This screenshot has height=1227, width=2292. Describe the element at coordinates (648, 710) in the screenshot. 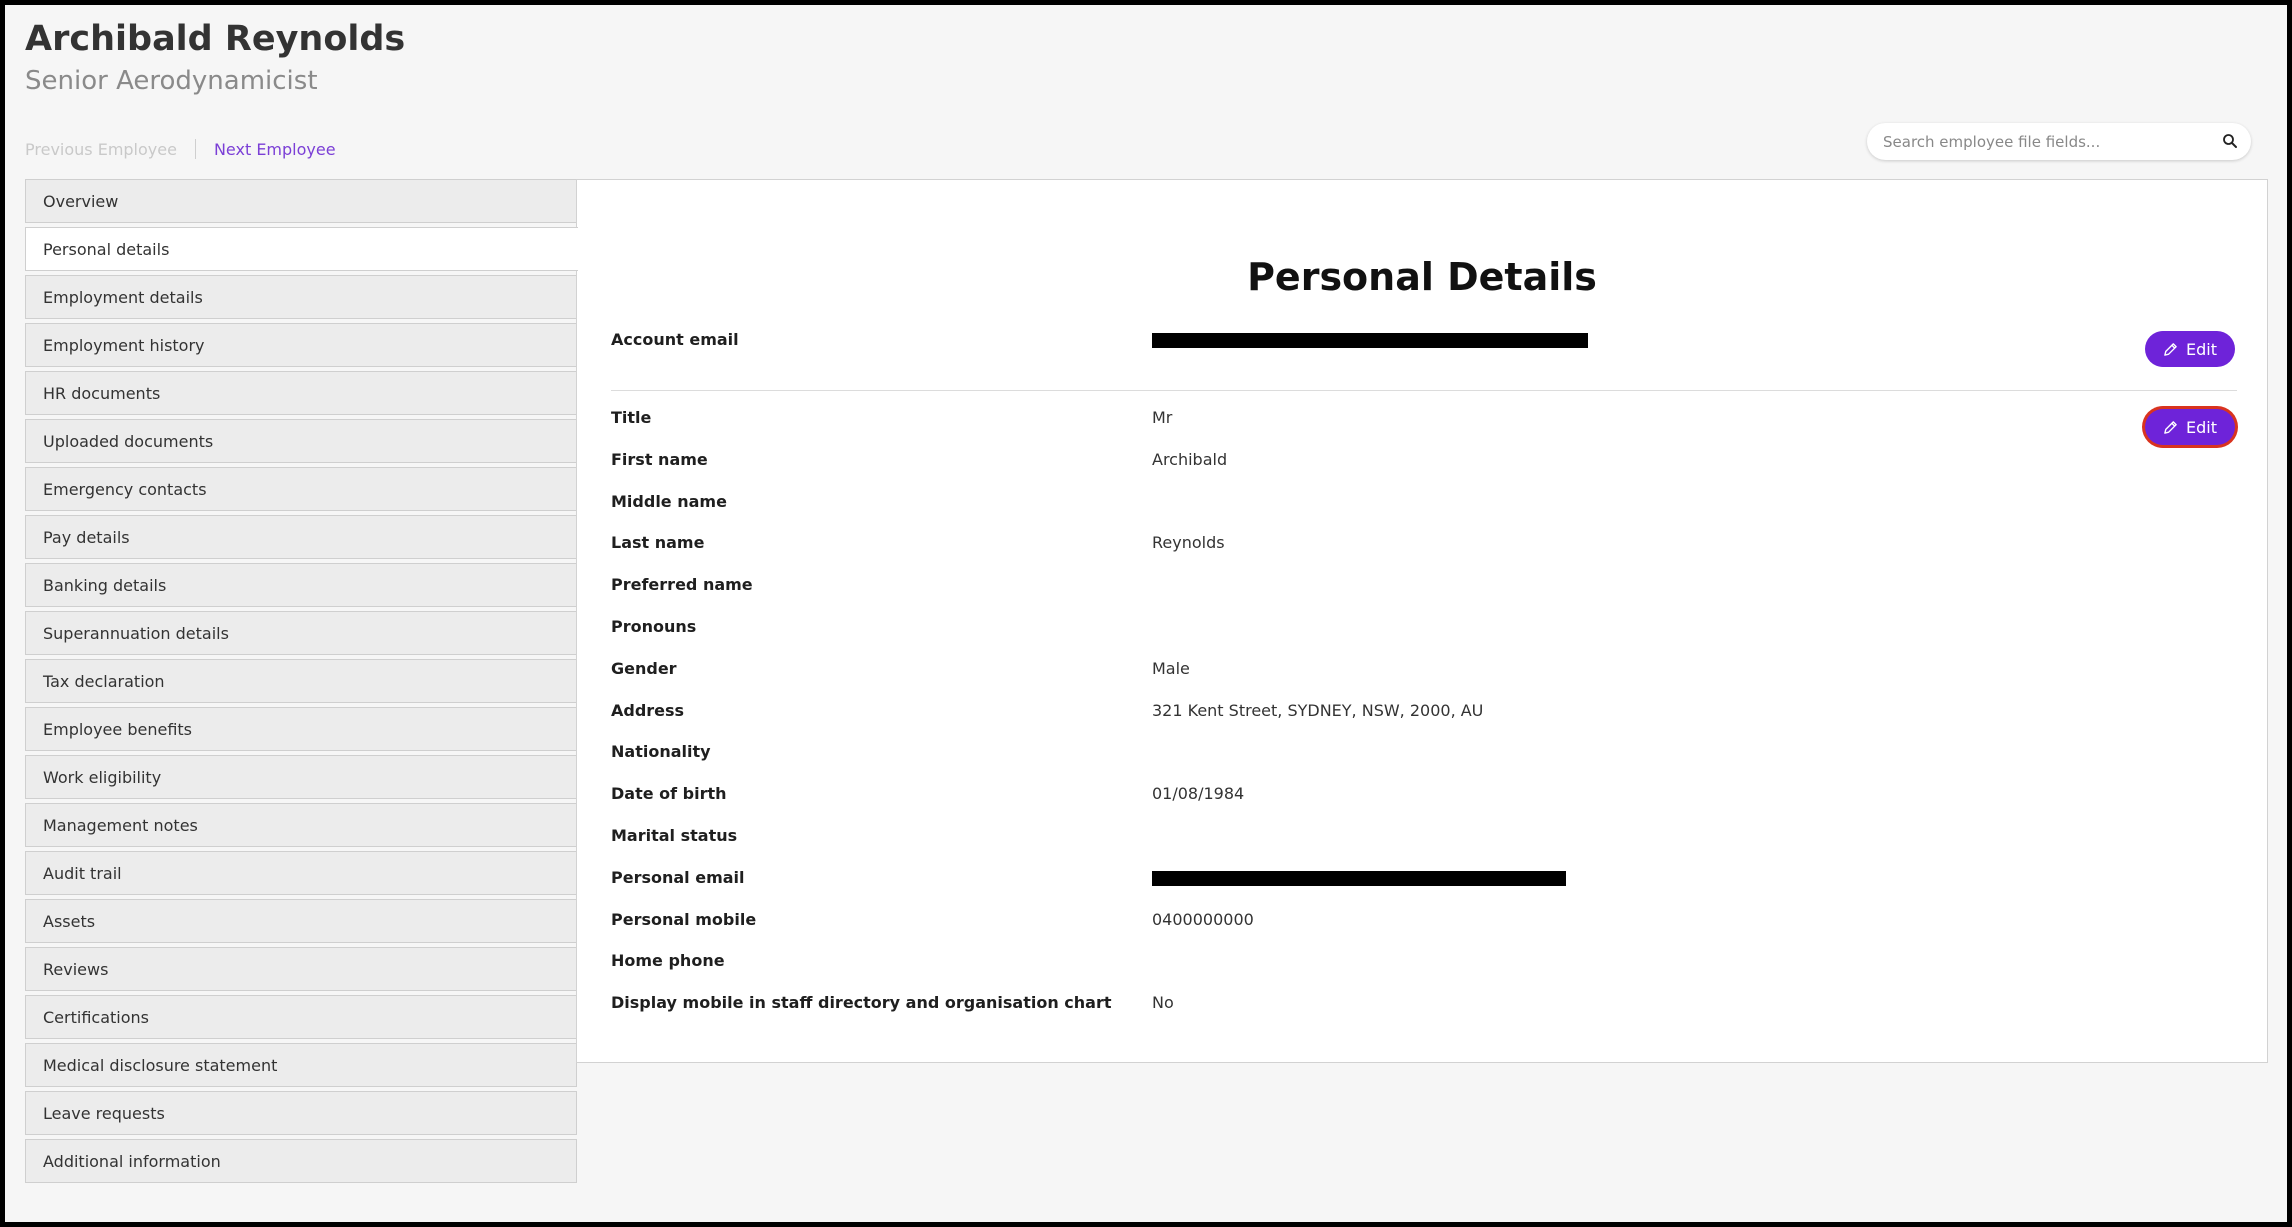

I see `address-label: Address` at that location.